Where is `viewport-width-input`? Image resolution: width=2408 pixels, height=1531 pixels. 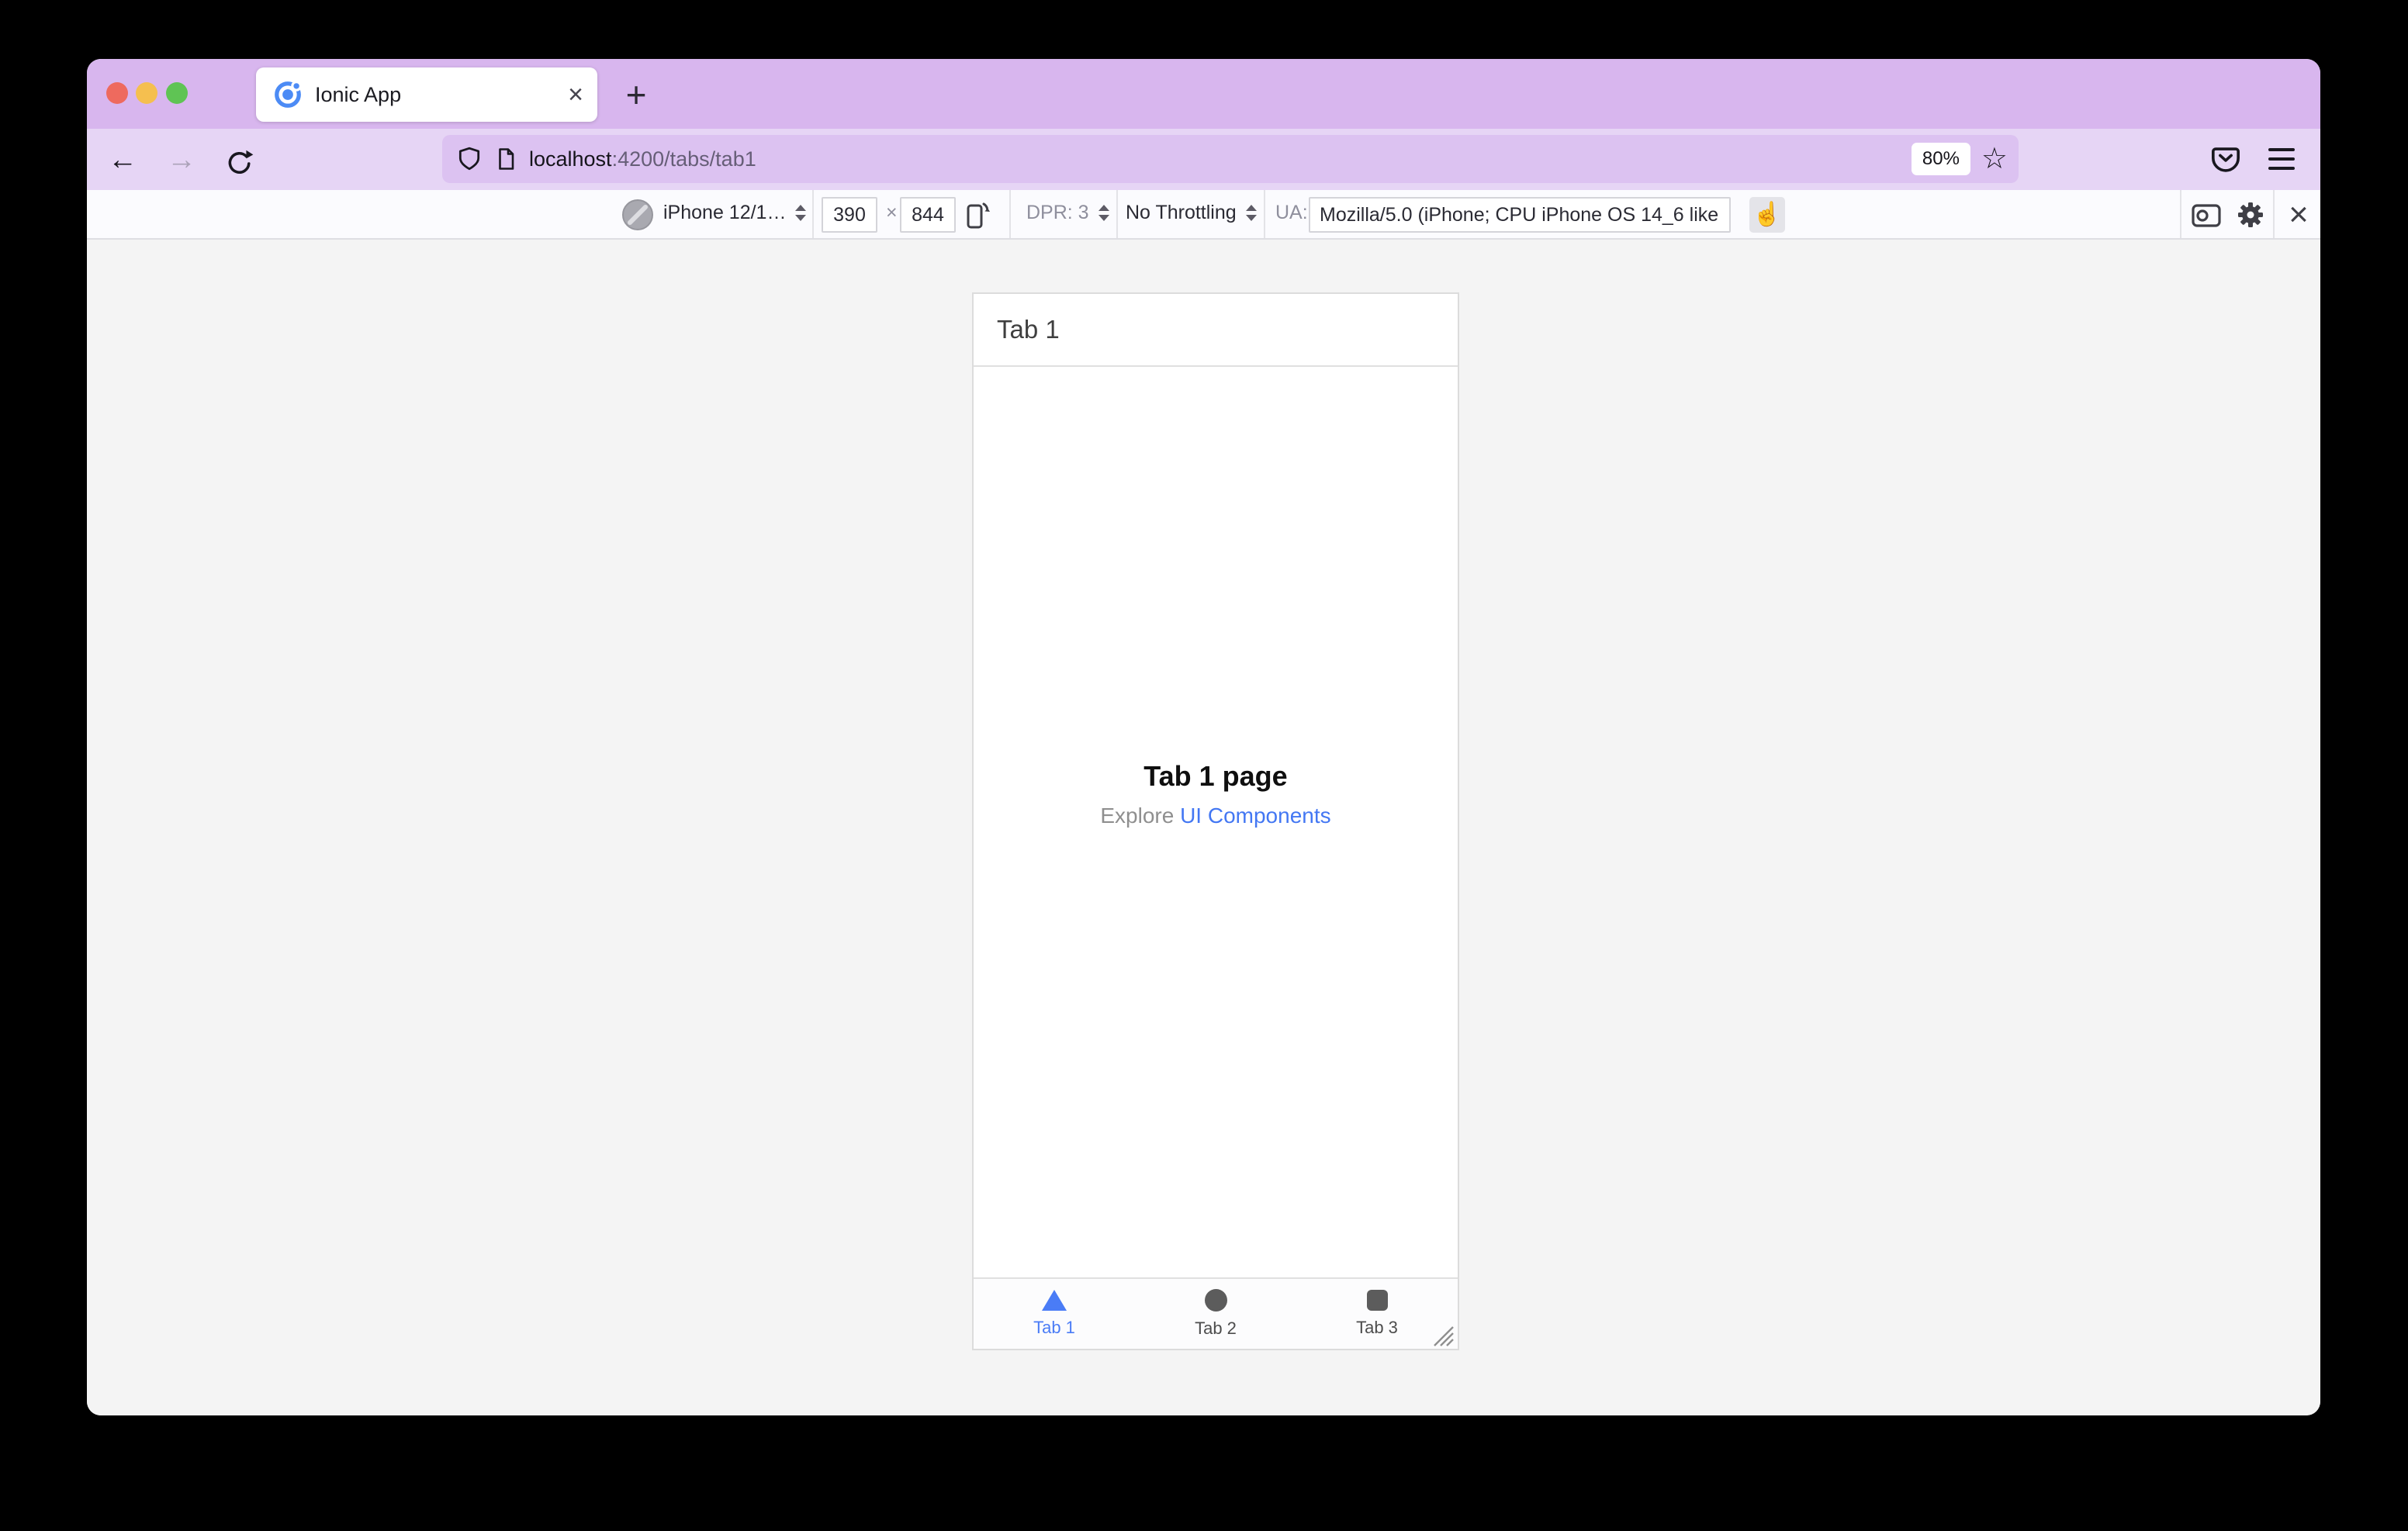 viewport-width-input is located at coordinates (849, 215).